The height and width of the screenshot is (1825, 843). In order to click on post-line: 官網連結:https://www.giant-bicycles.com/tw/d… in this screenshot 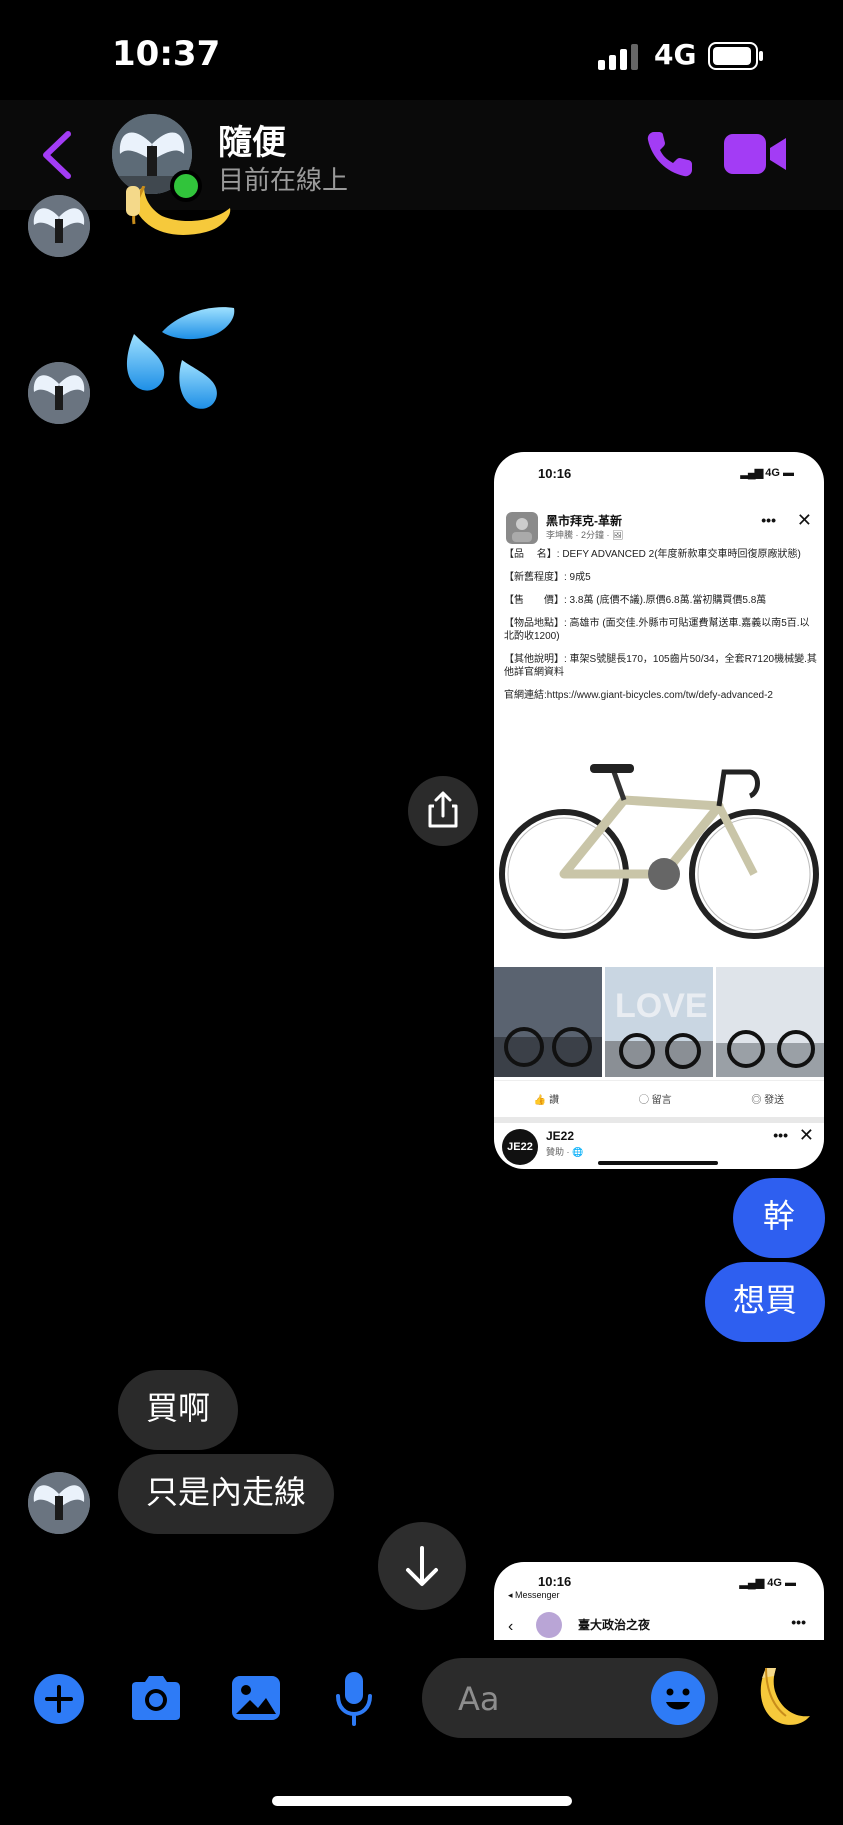, I will do `click(638, 695)`.